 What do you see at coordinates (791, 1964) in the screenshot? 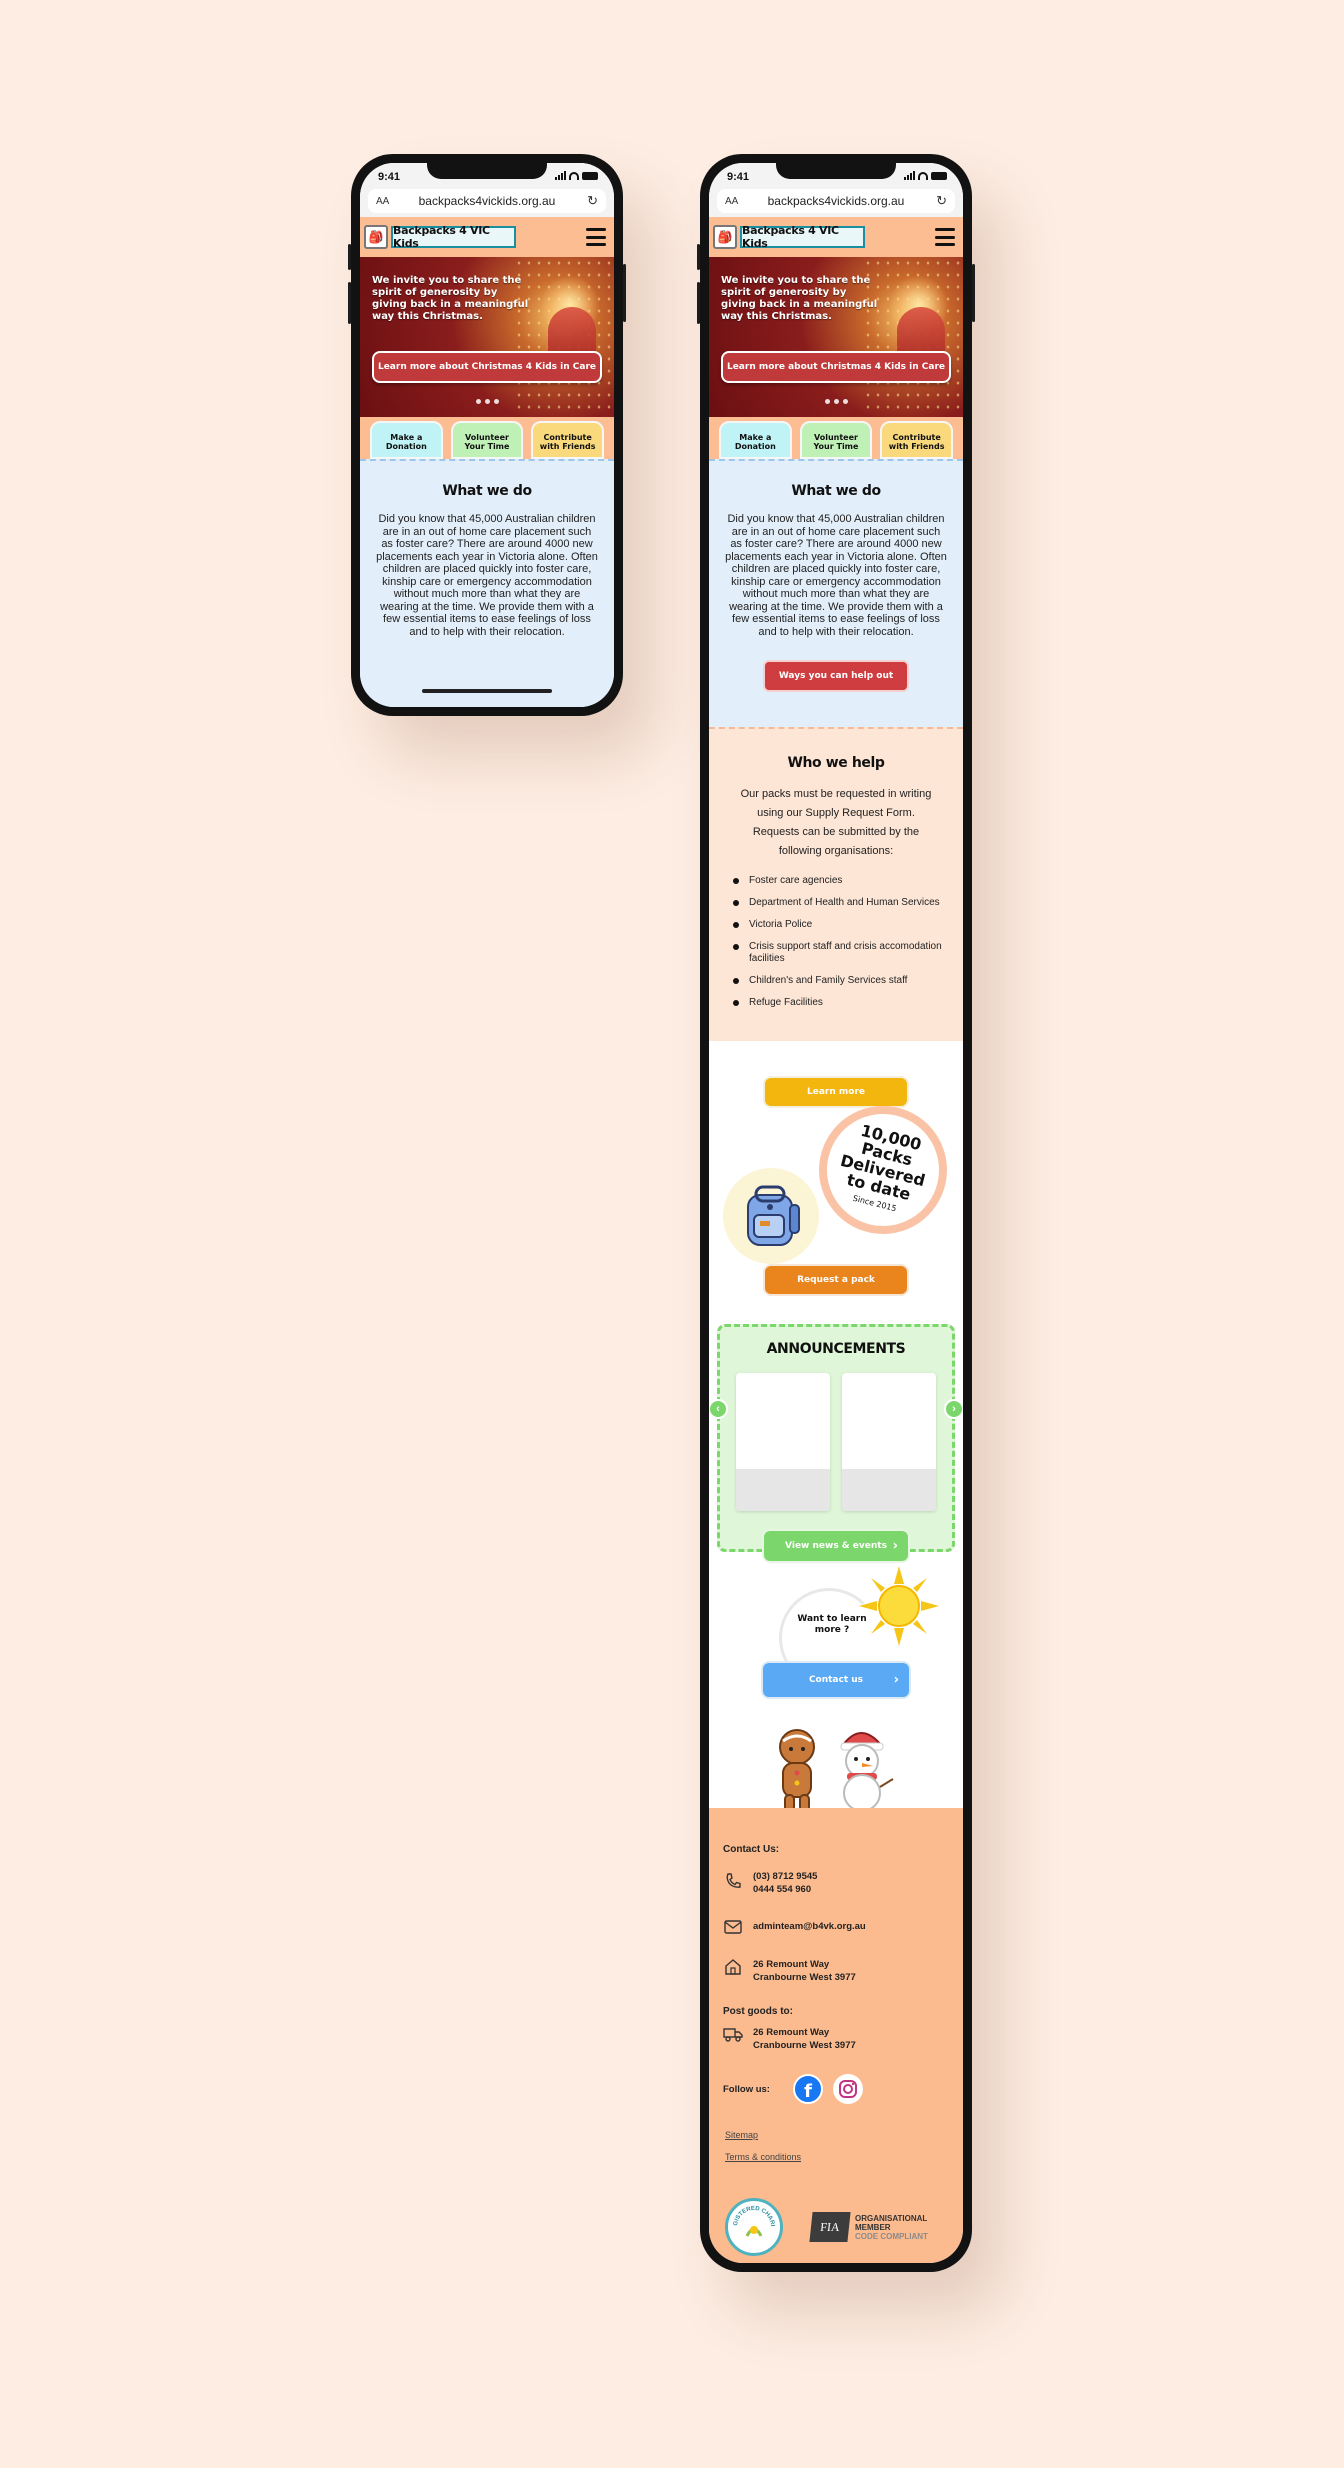
I see `address-line-1: 26 Remount Way` at bounding box center [791, 1964].